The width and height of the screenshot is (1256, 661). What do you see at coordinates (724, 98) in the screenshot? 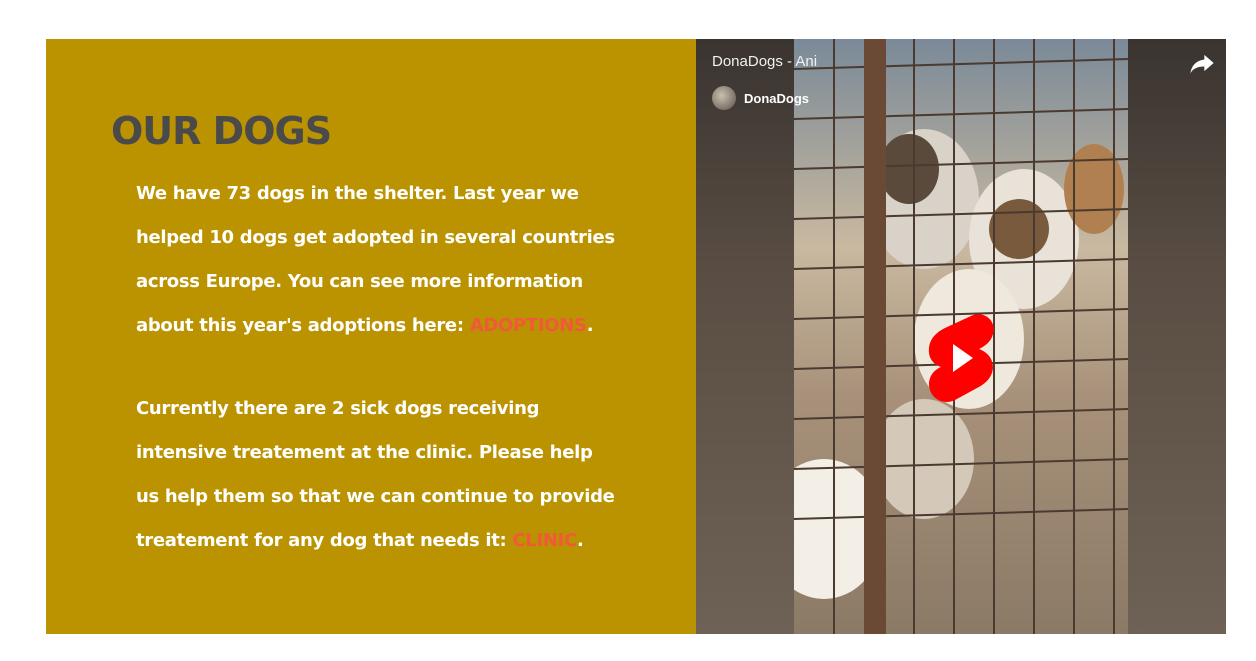
I see `channel-avatar` at bounding box center [724, 98].